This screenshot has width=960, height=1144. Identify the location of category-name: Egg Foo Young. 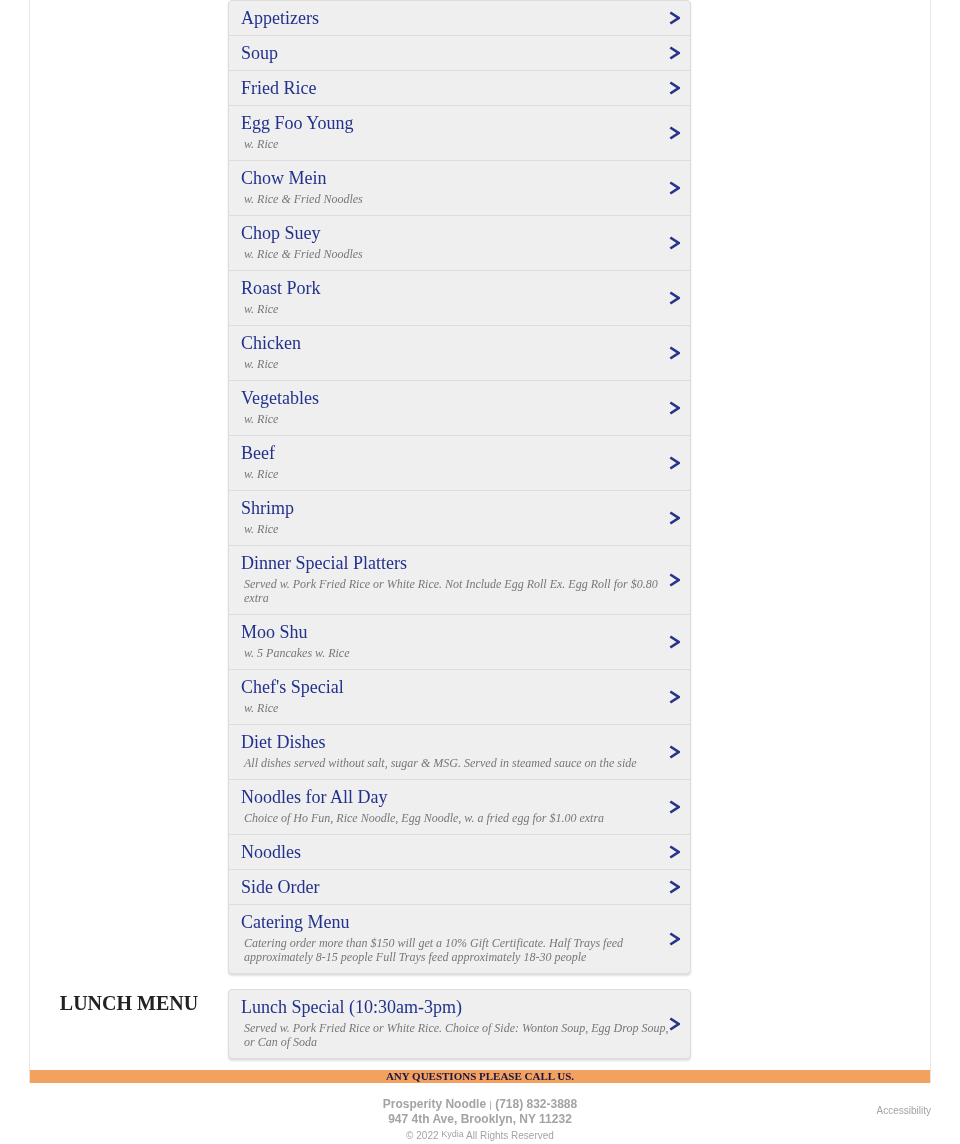
(298, 123).